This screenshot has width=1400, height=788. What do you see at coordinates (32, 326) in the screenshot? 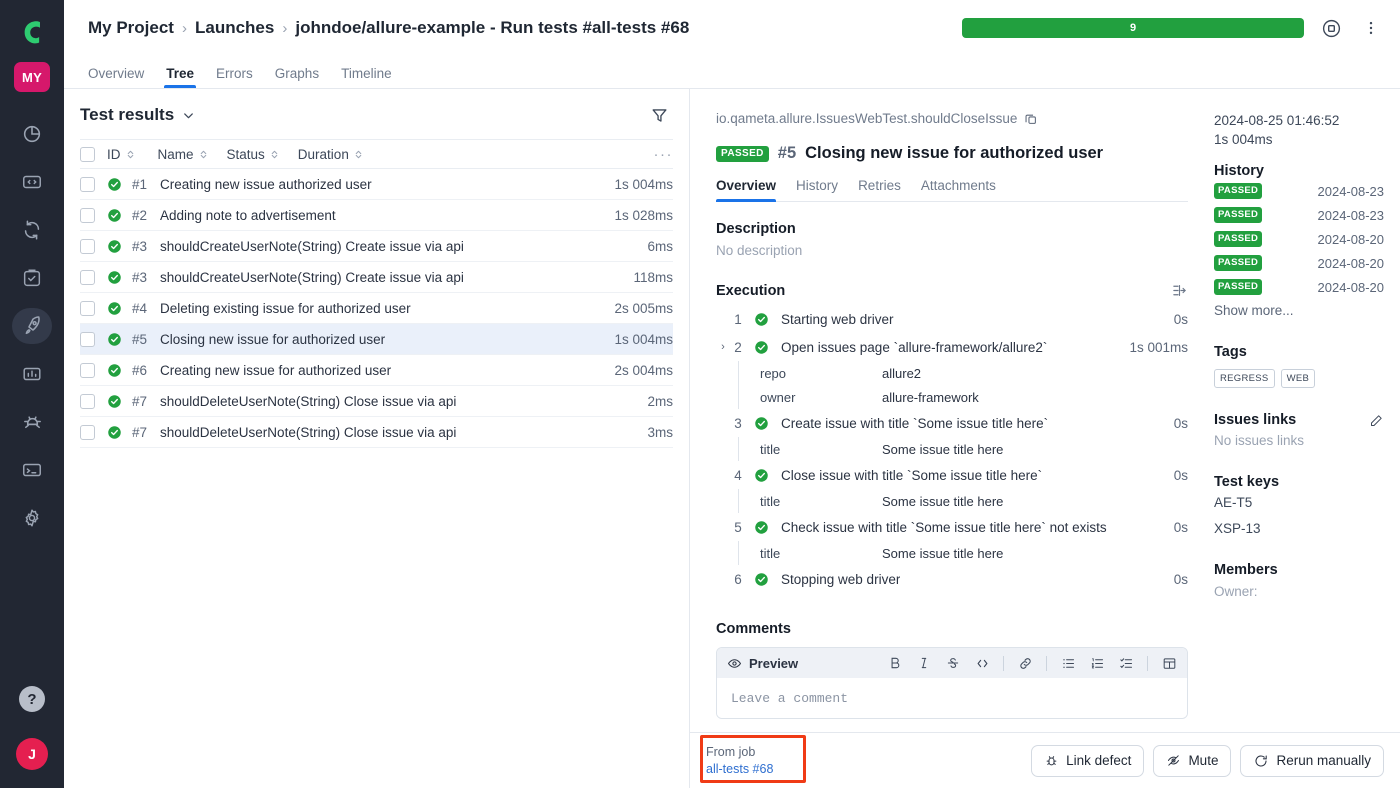
I see `sidebar-item-launches` at bounding box center [32, 326].